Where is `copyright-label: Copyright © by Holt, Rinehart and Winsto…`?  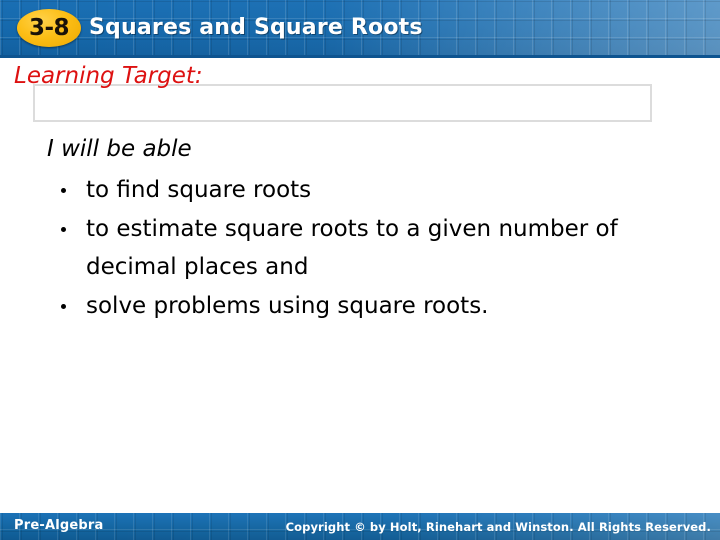 copyright-label: Copyright © by Holt, Rinehart and Winsto… is located at coordinates (498, 527).